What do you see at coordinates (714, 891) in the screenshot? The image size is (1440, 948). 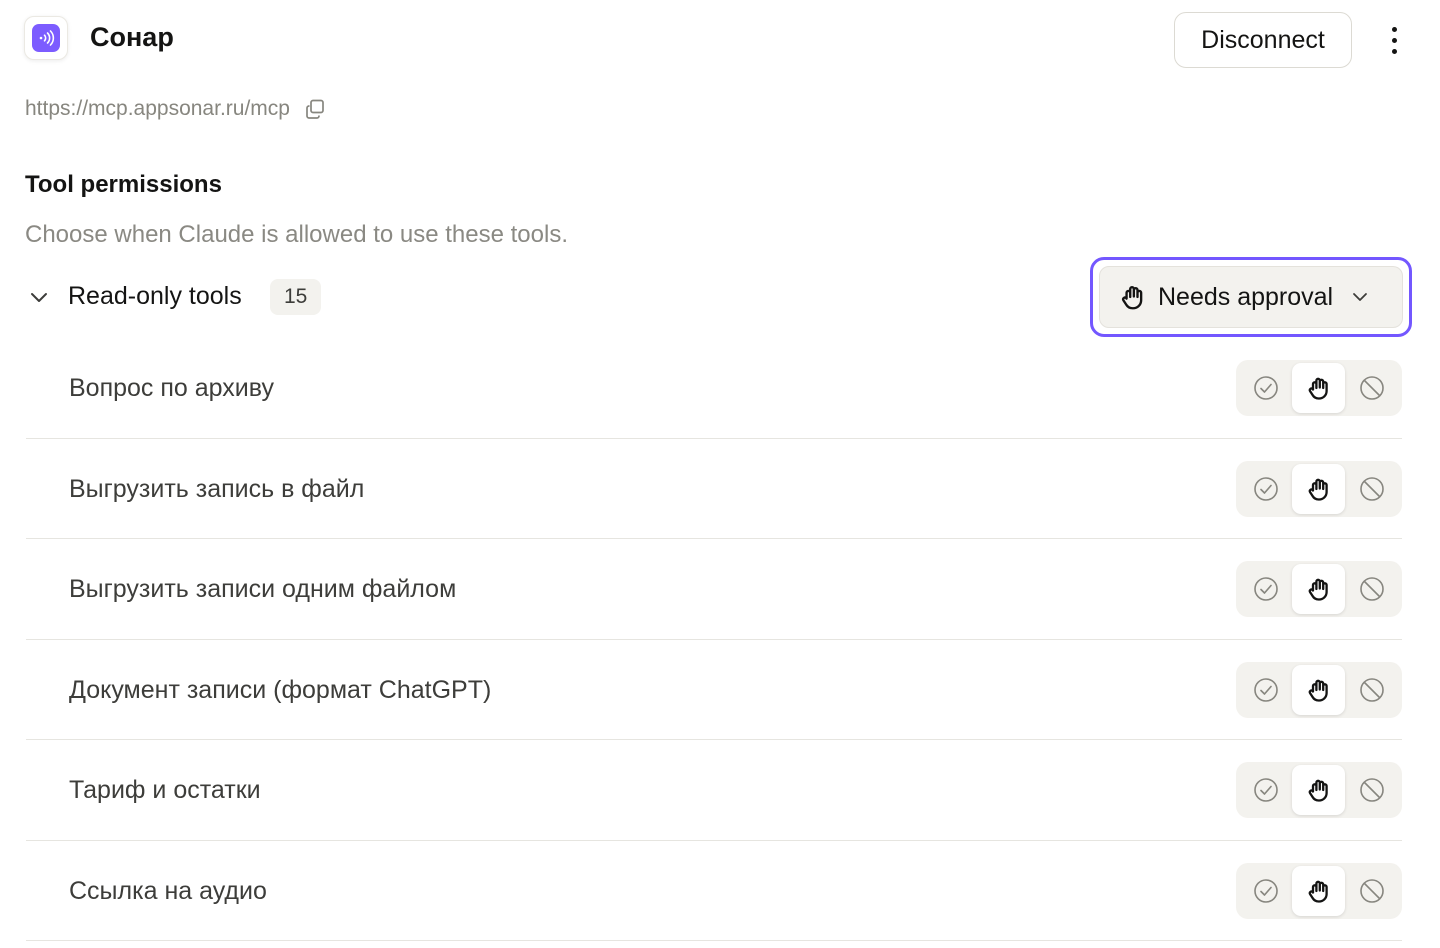 I see `tool-row: Ссылка на аудио` at bounding box center [714, 891].